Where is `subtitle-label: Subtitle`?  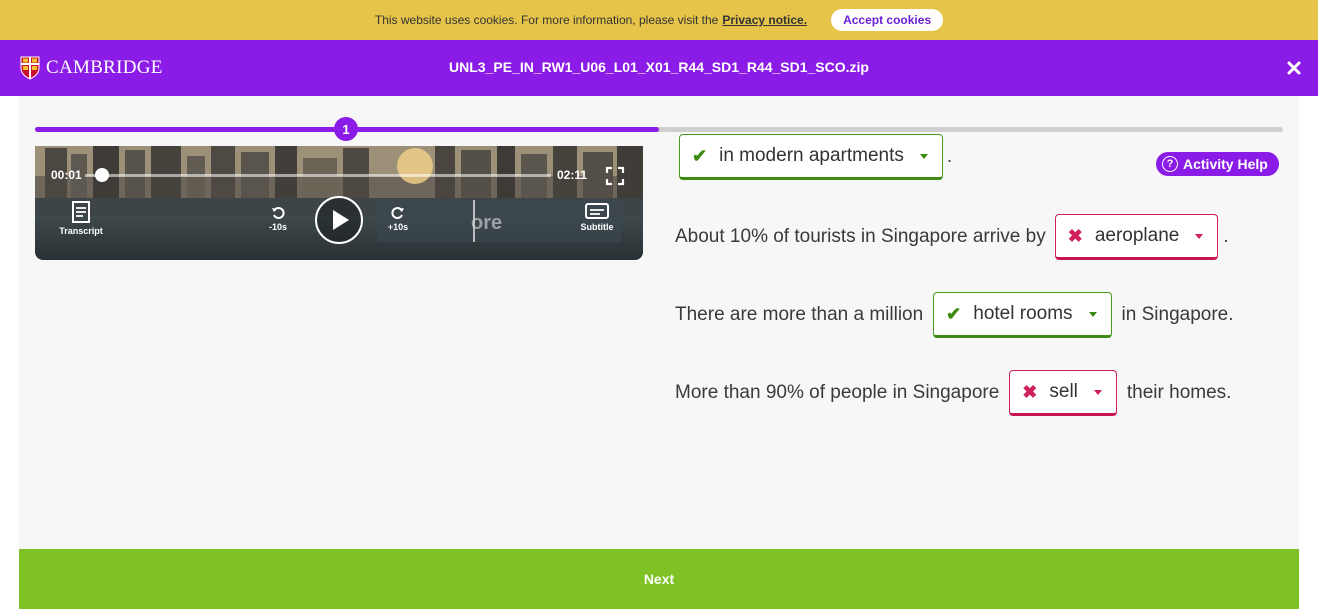 subtitle-label: Subtitle is located at coordinates (597, 227).